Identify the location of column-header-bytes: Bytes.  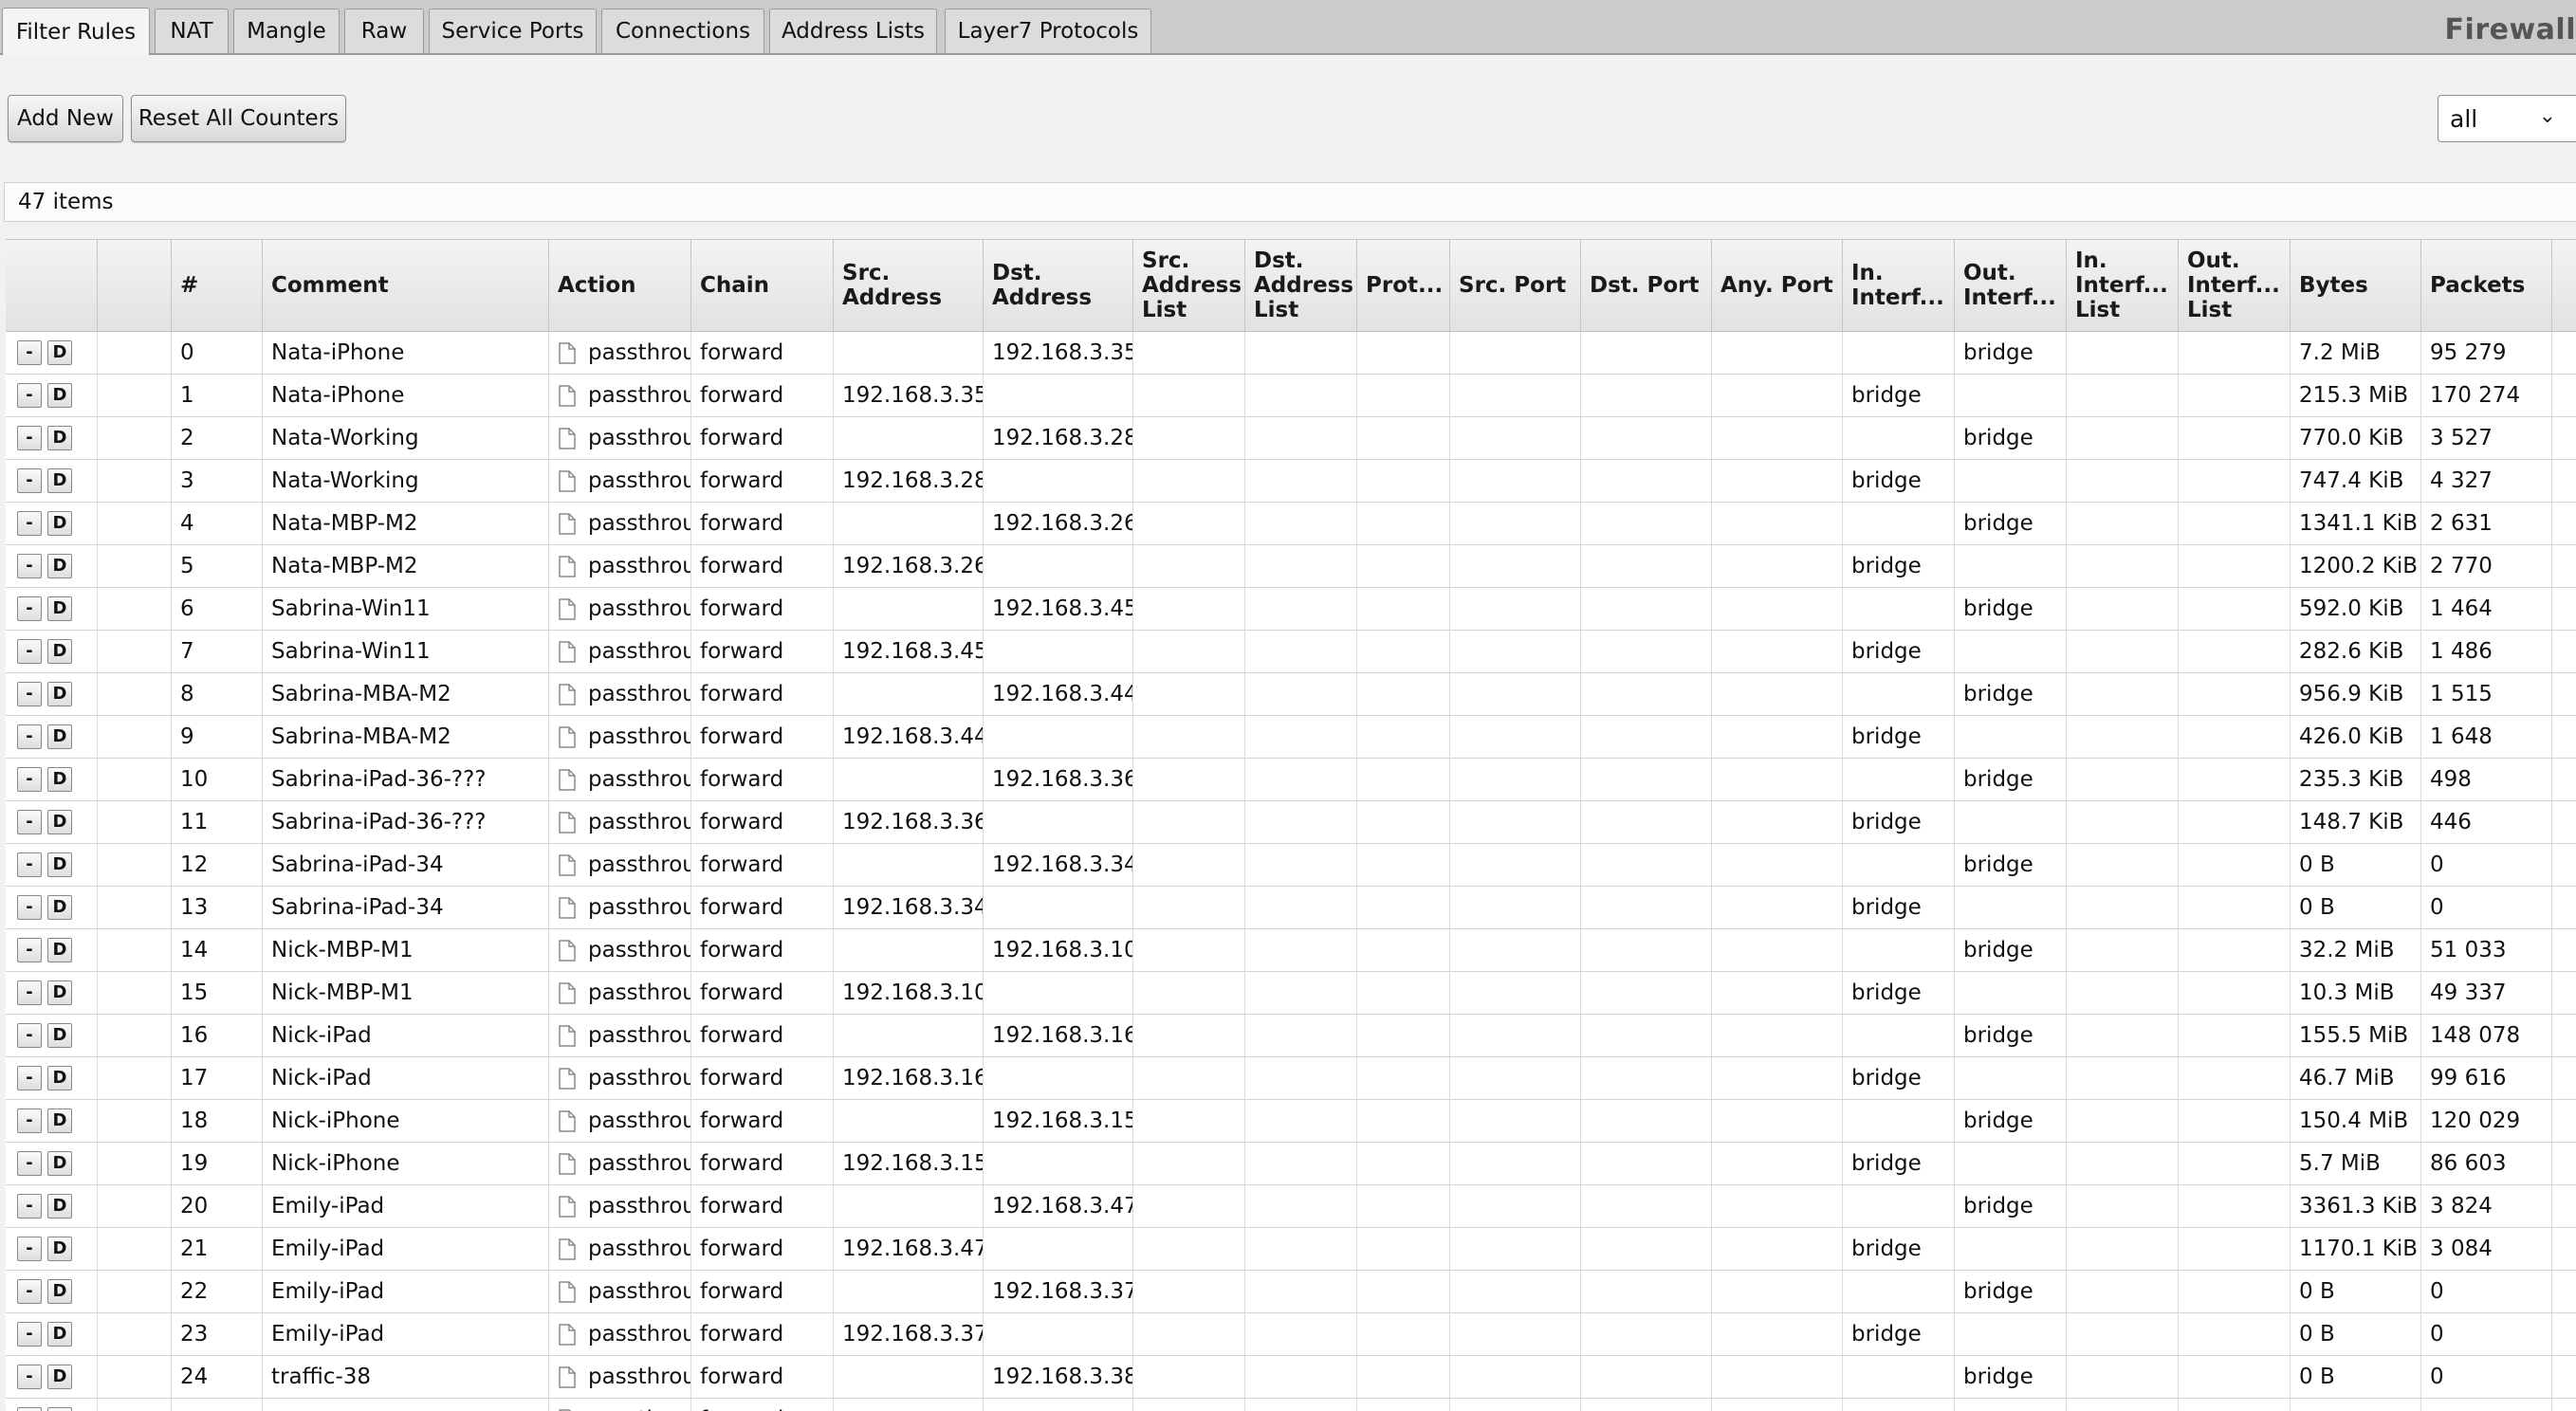
(2356, 285).